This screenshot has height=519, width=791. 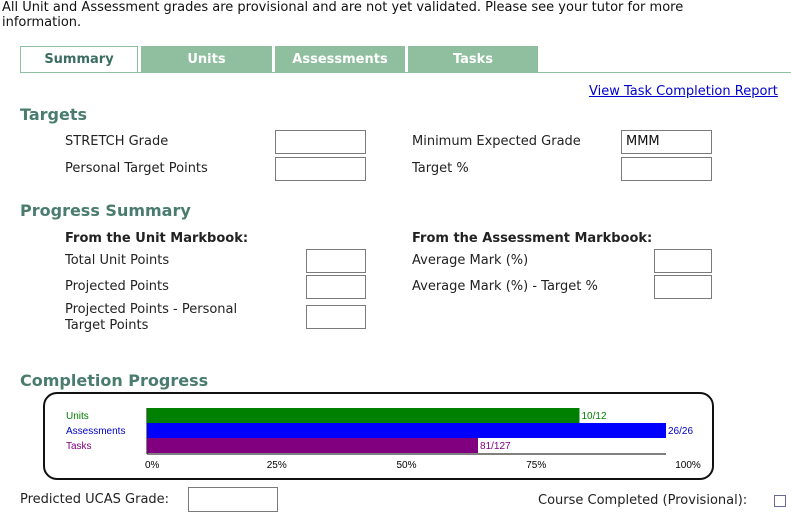 I want to click on x-tick-label: 100%, so click(x=688, y=465).